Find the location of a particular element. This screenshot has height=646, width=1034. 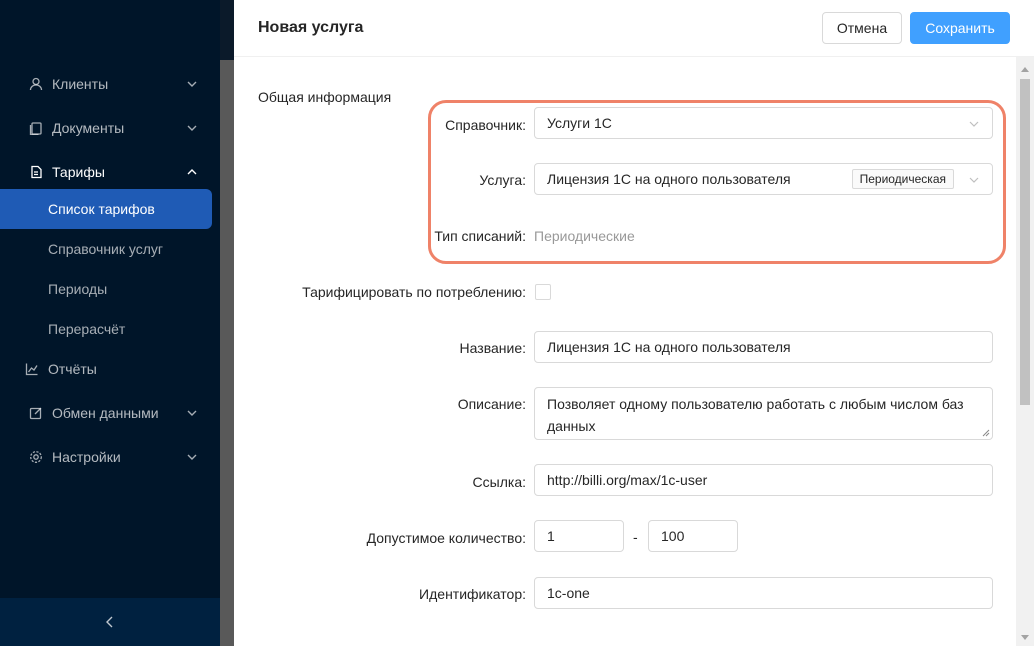

scrollbar is located at coordinates (1025, 351).